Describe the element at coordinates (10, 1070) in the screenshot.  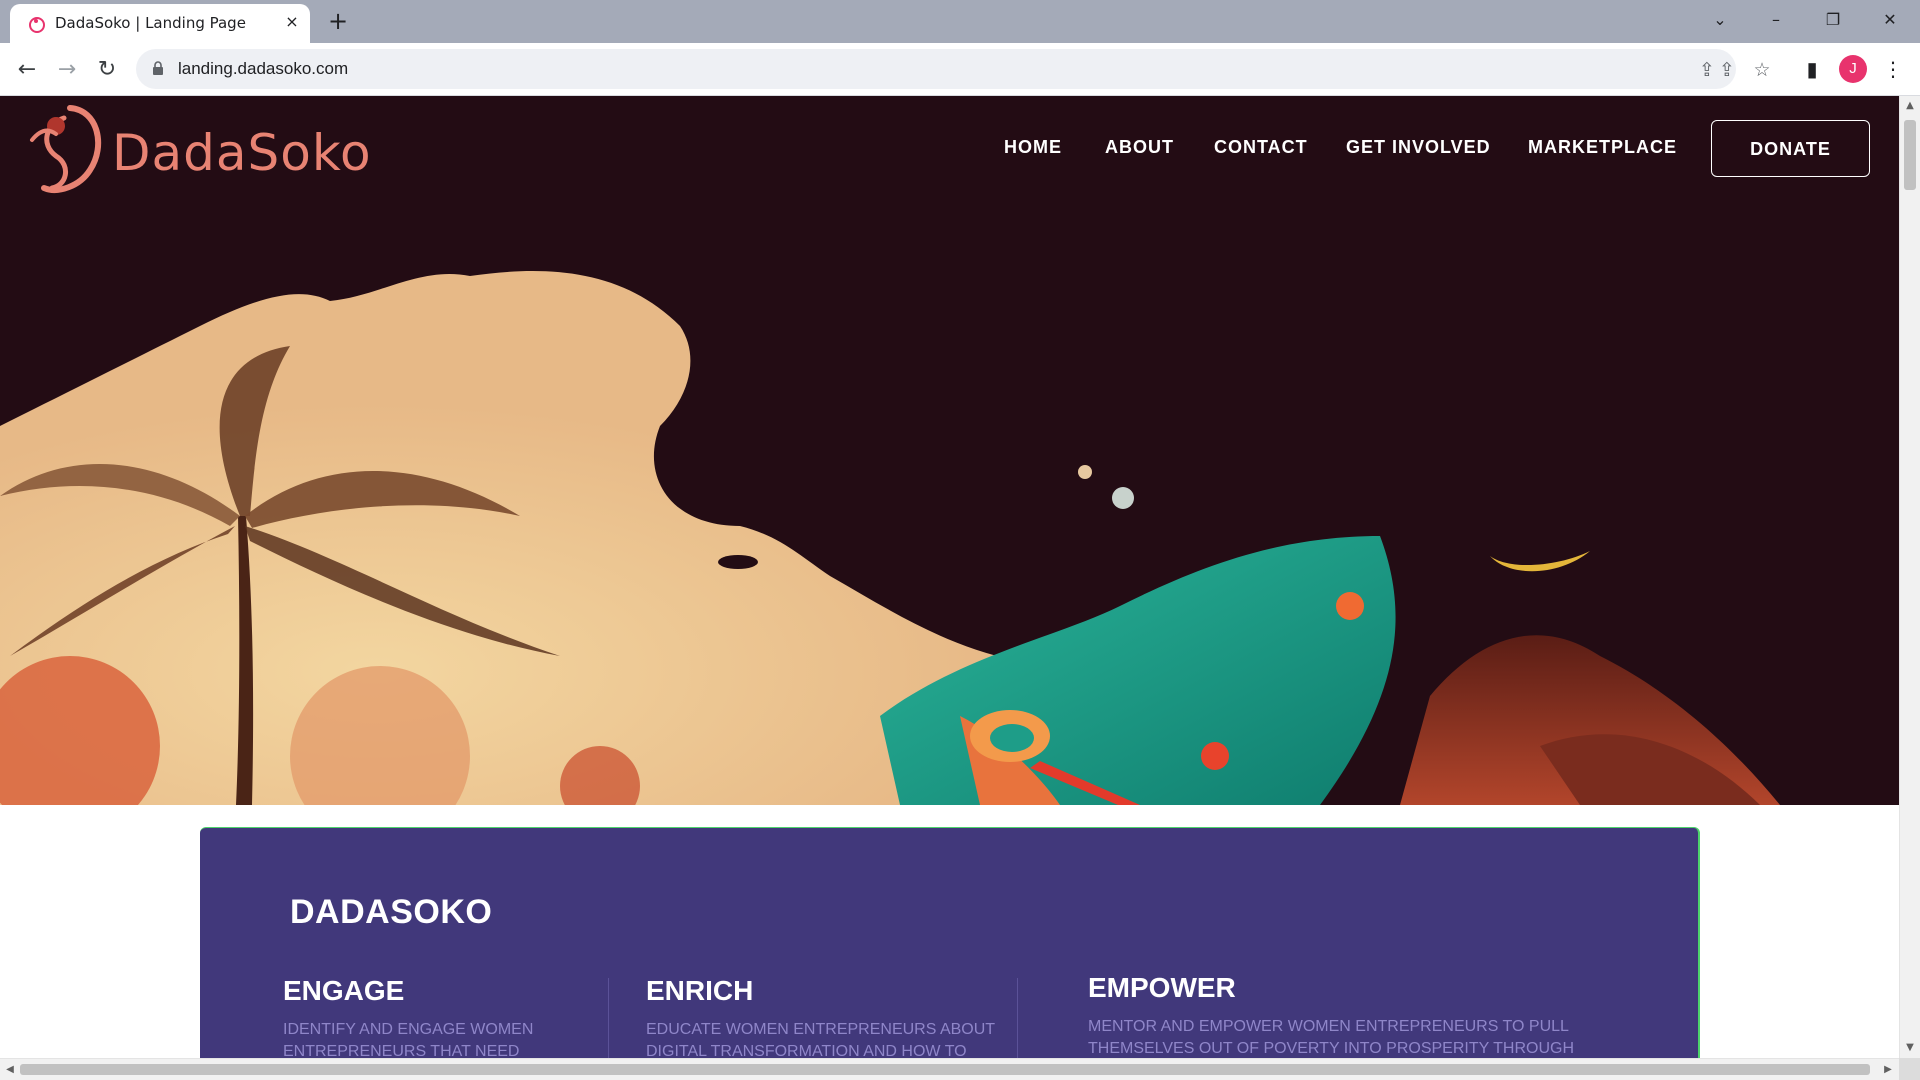
I see `scroll-left-icon: ◀` at that location.